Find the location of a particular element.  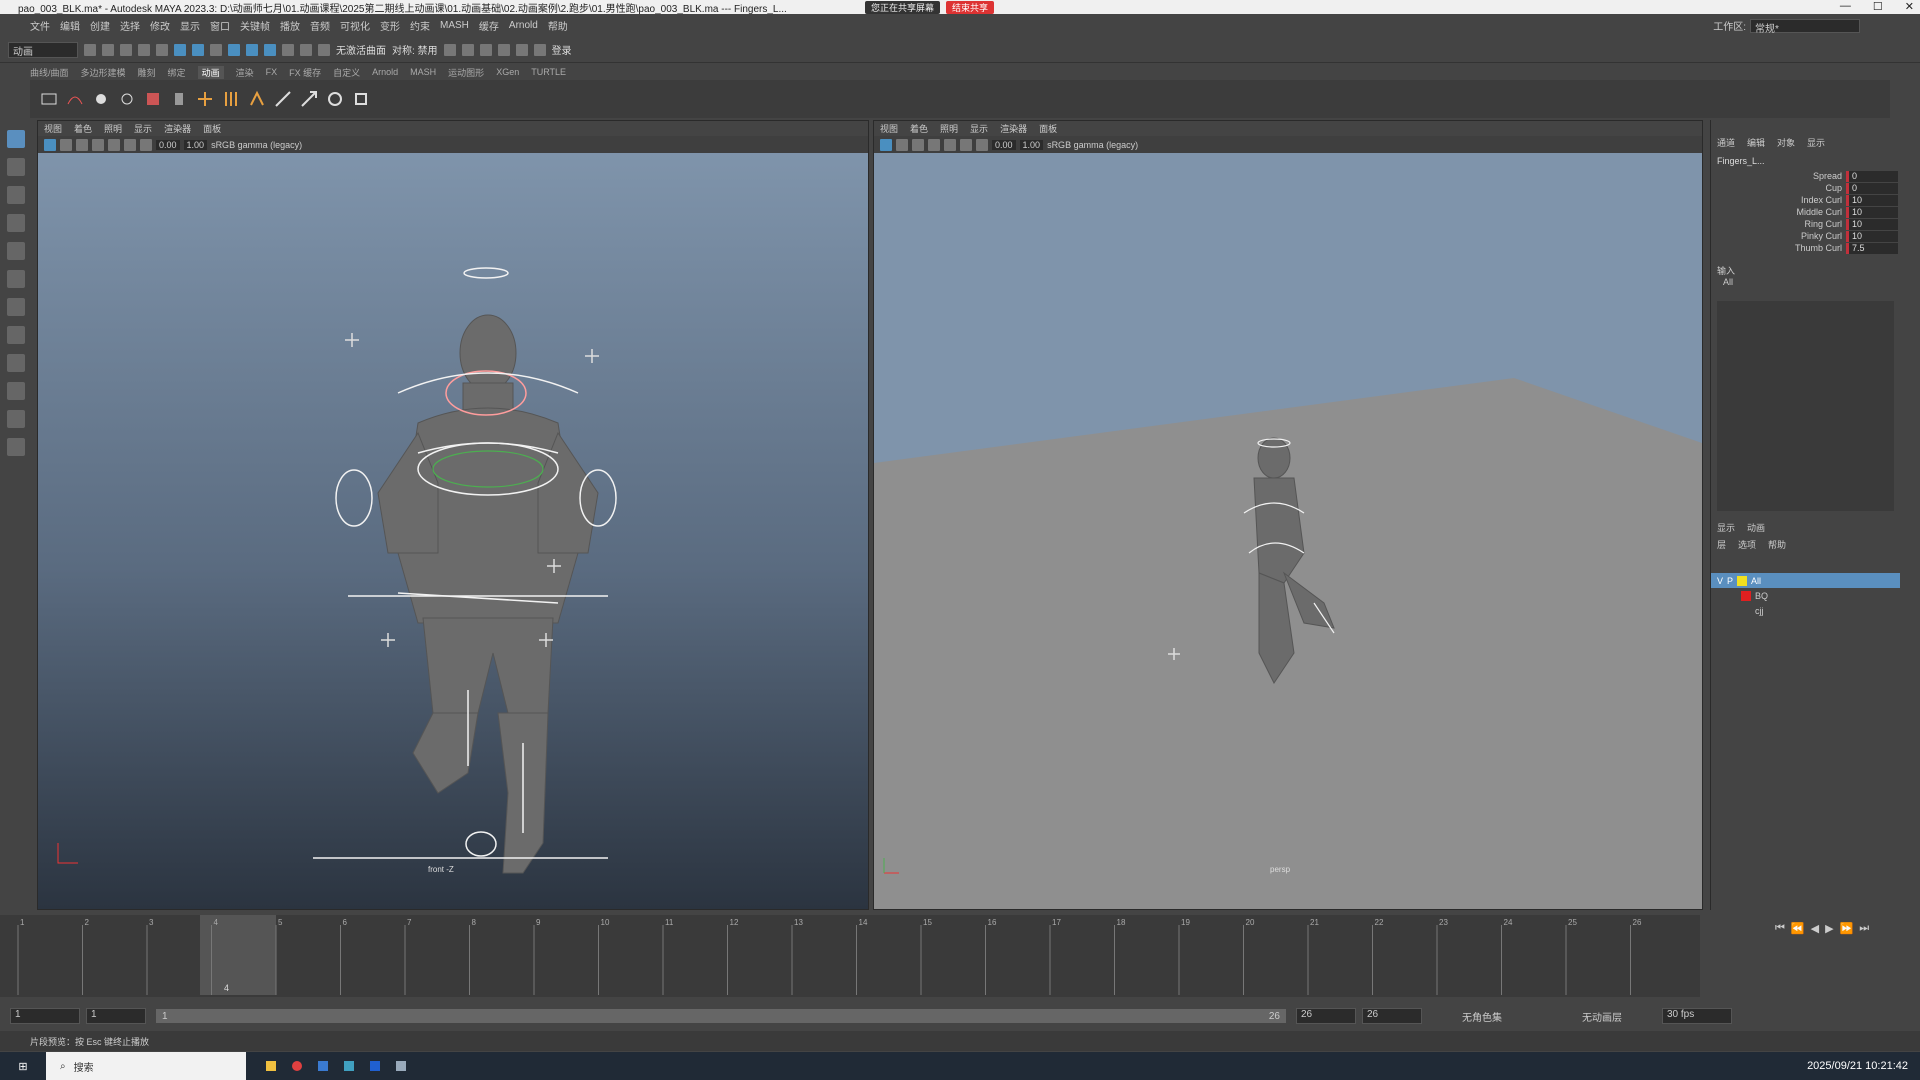

layer-menu-layers: 层 is located at coordinates (1721, 544).